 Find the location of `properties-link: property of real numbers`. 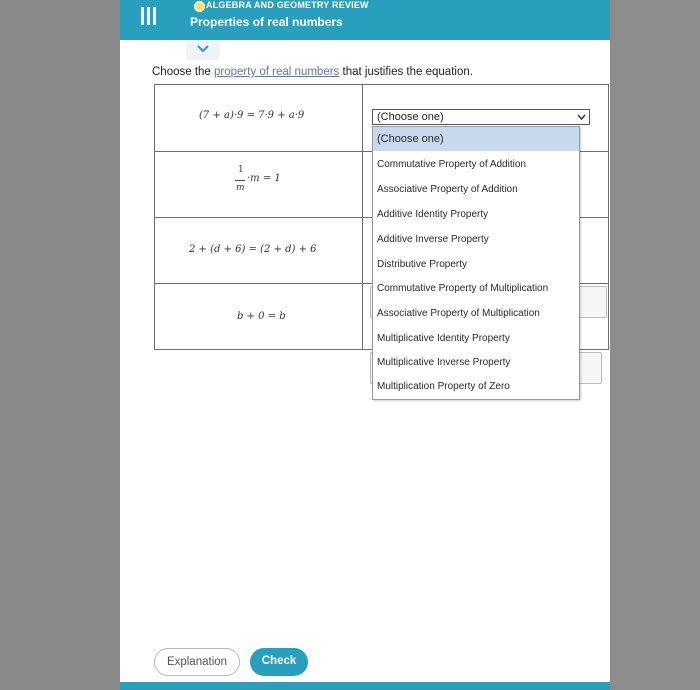

properties-link: property of real numbers is located at coordinates (276, 72).